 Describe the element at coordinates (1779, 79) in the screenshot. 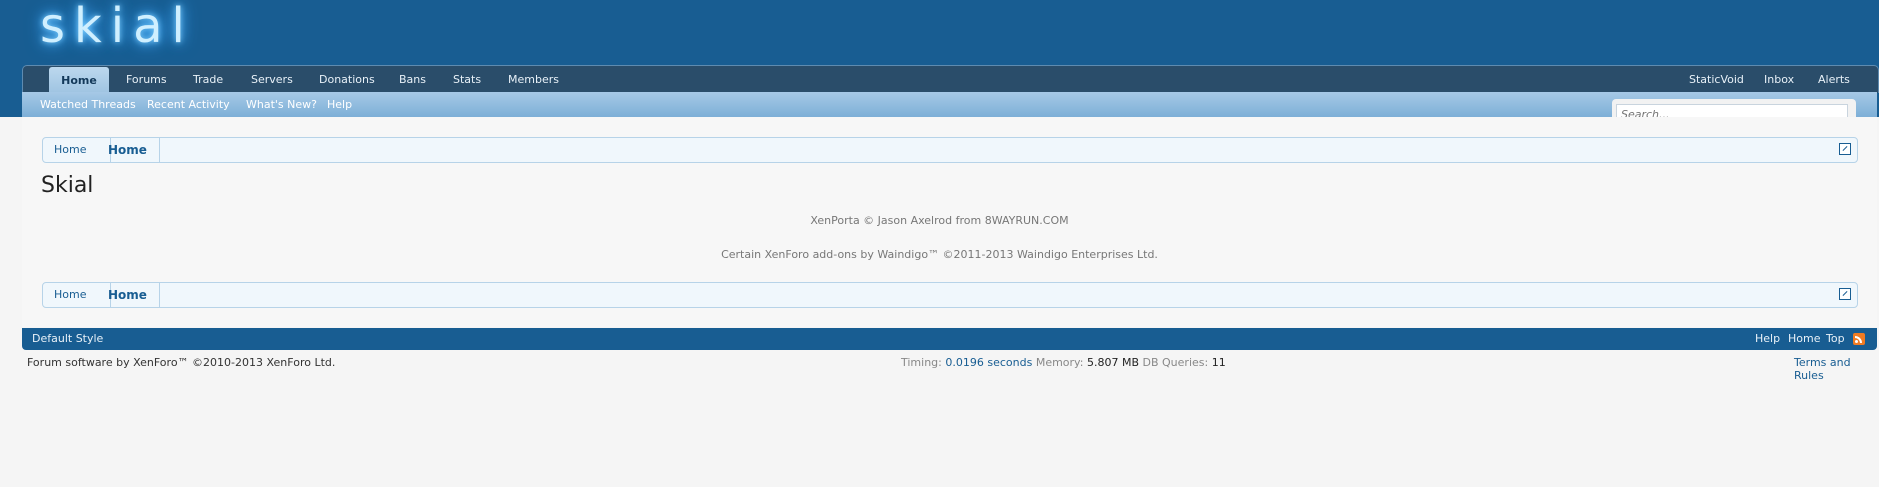

I see `inbox-link: Inbox` at that location.